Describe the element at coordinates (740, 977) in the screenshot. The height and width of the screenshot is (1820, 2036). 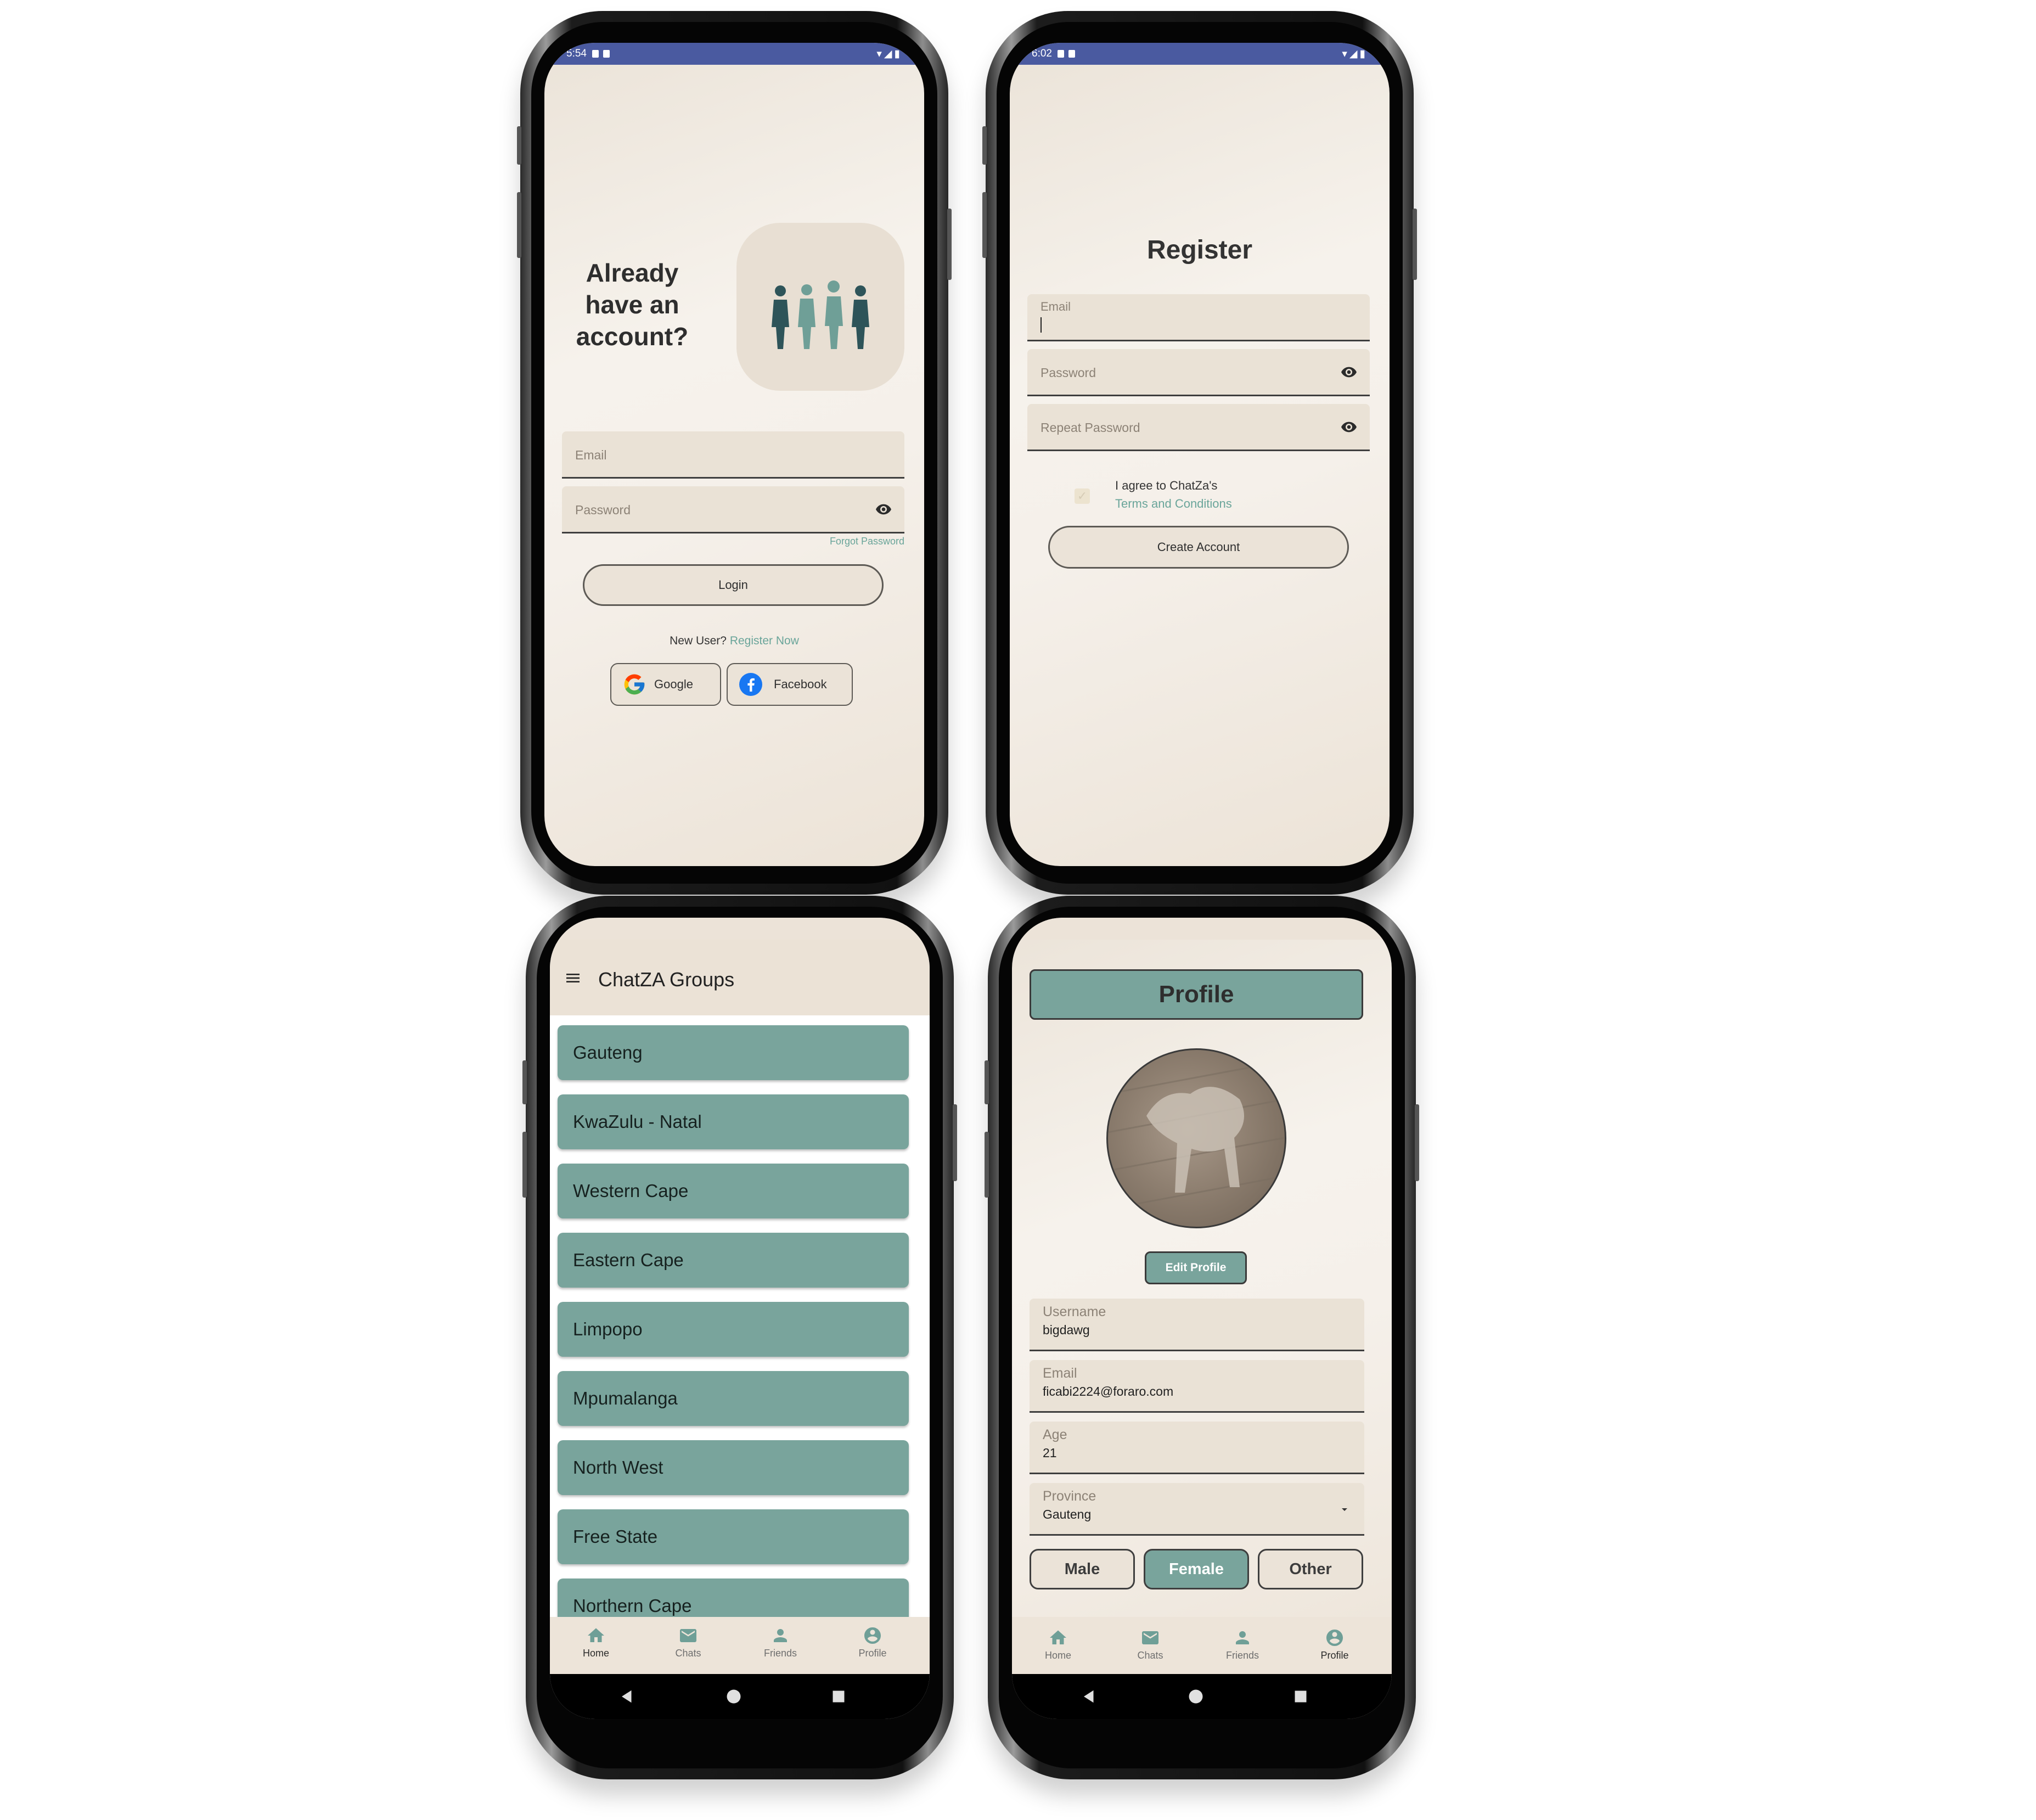
I see `app-bar: ChatZA Groups` at that location.